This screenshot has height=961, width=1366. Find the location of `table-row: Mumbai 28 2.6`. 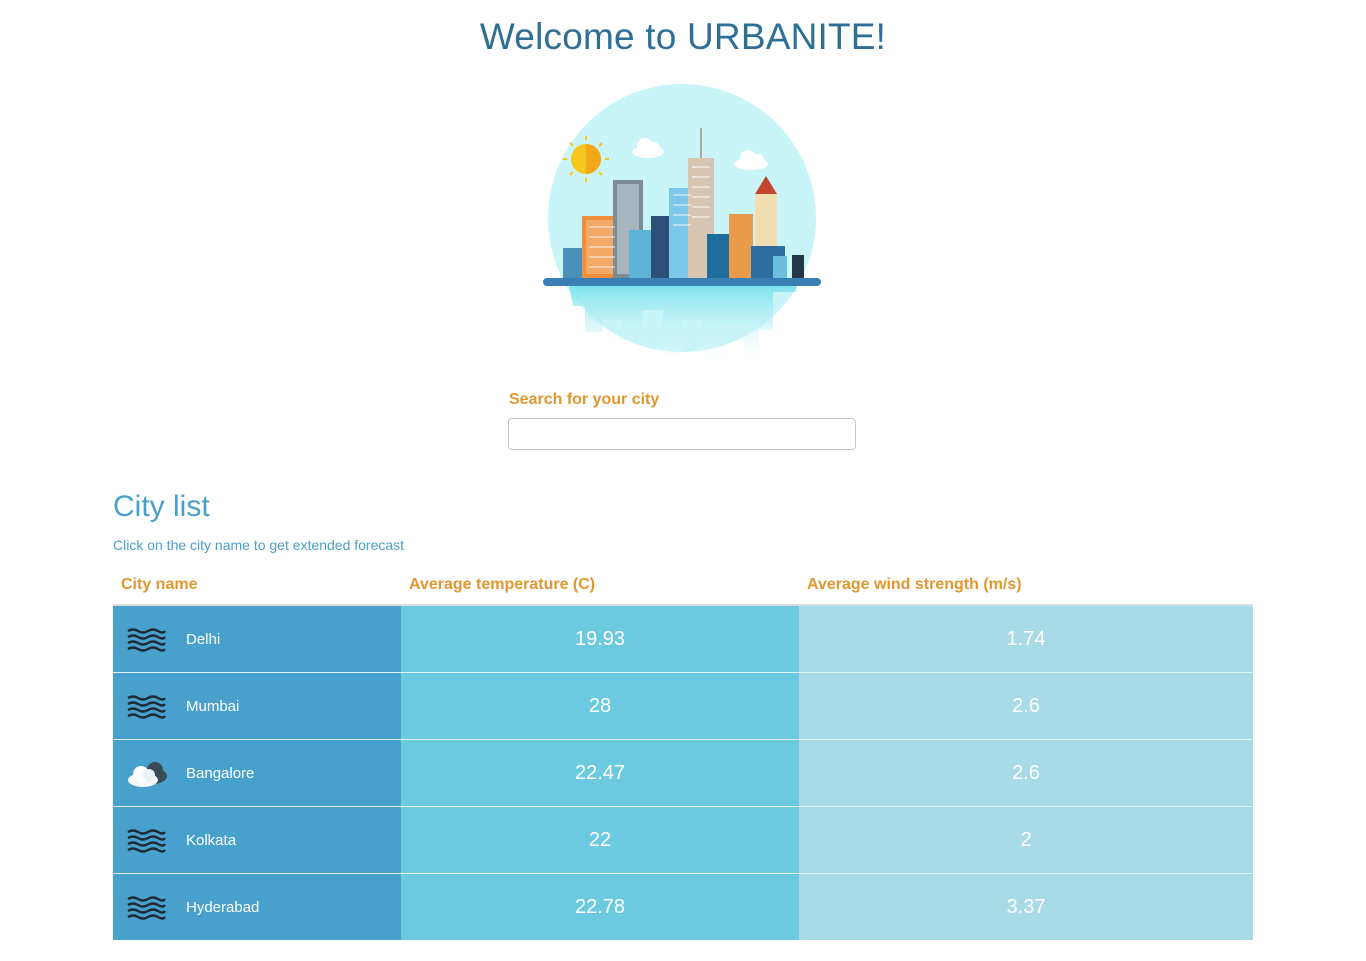

table-row: Mumbai 28 2.6 is located at coordinates (683, 706).